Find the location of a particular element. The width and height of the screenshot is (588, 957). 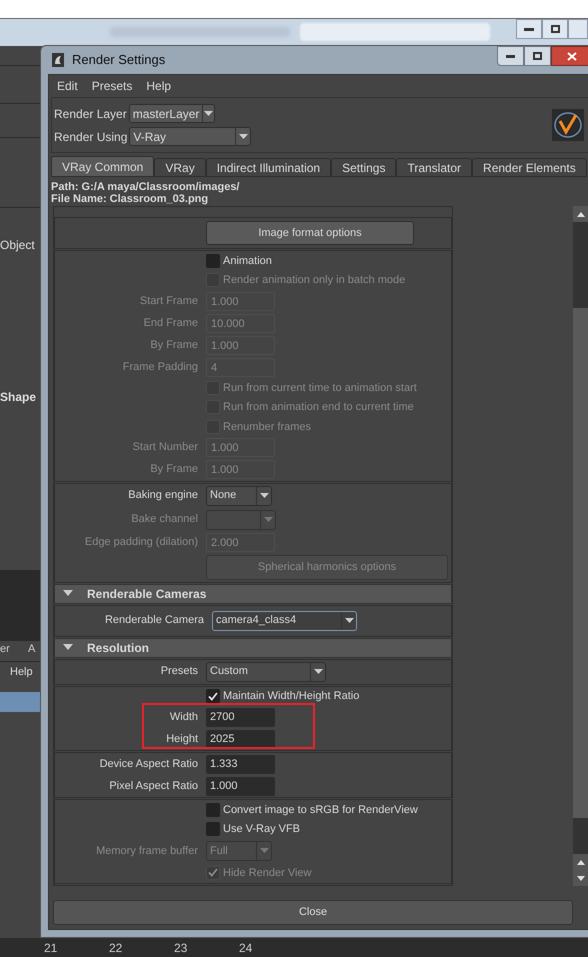

tab: Settings is located at coordinates (363, 167).